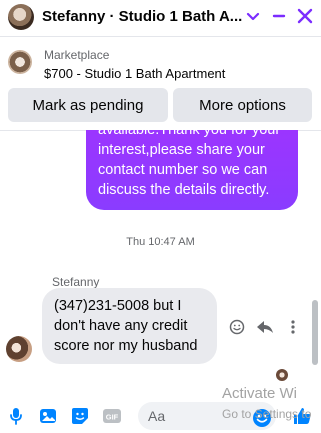  I want to click on scrollbar, so click(315, 332).